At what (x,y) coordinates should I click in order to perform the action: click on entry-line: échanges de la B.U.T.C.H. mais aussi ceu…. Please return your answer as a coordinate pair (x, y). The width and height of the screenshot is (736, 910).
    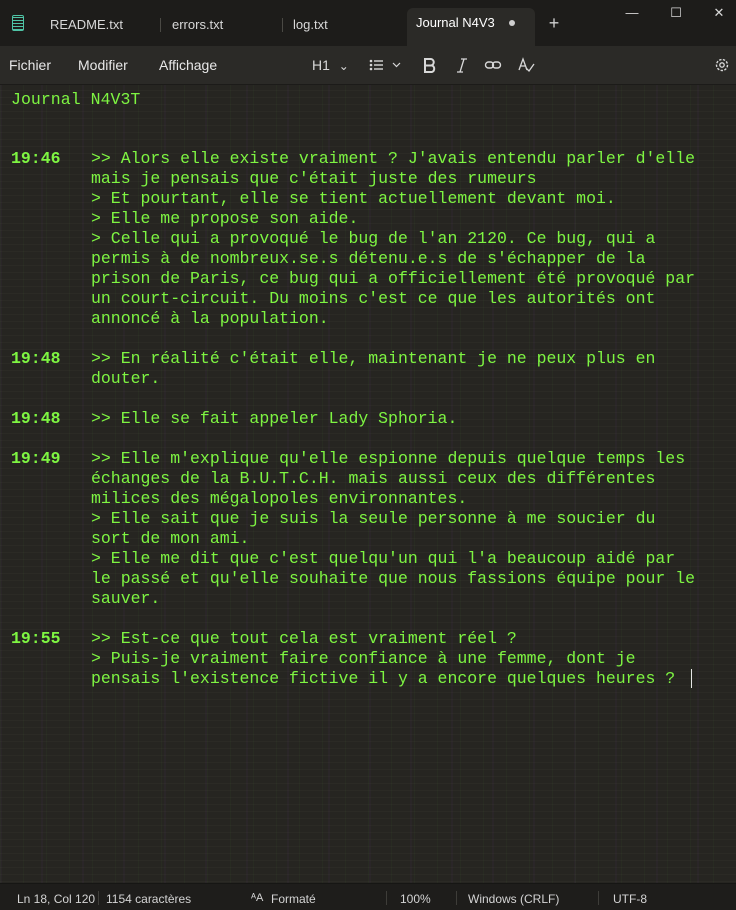
    Looking at the image, I should click on (373, 478).